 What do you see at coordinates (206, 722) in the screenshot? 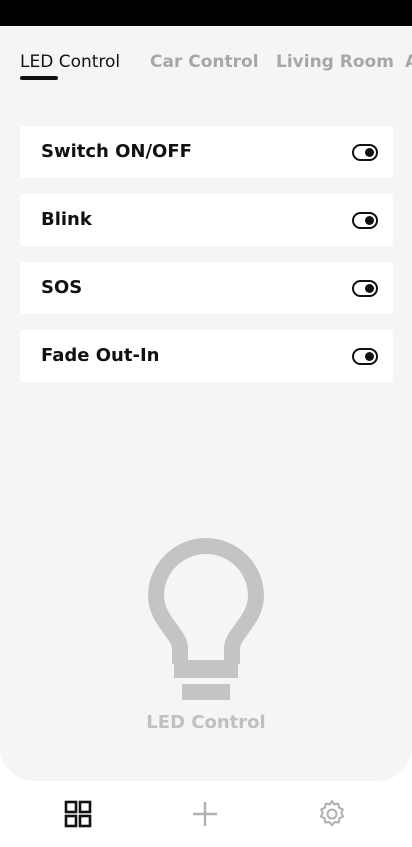
I see `hero-caption: LED Control` at bounding box center [206, 722].